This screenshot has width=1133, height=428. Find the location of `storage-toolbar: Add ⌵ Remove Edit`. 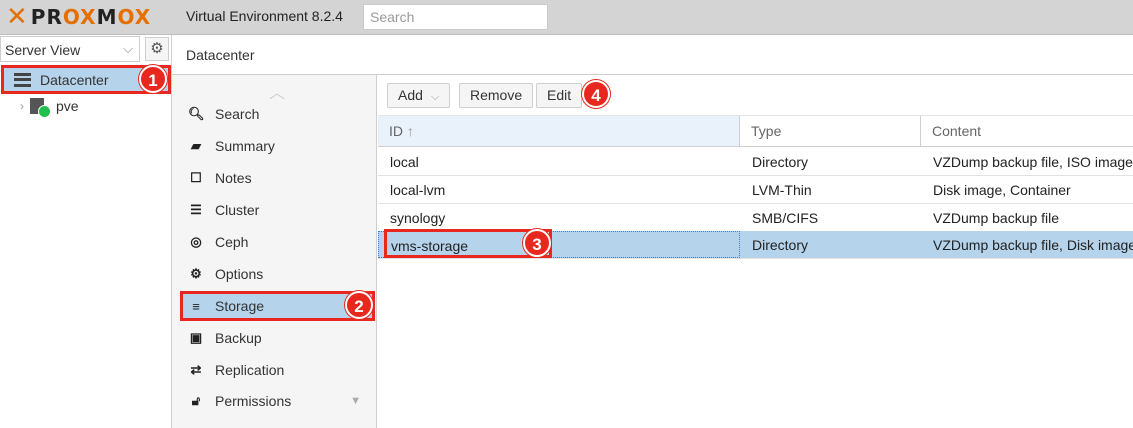

storage-toolbar: Add ⌵ Remove Edit is located at coordinates (755, 96).